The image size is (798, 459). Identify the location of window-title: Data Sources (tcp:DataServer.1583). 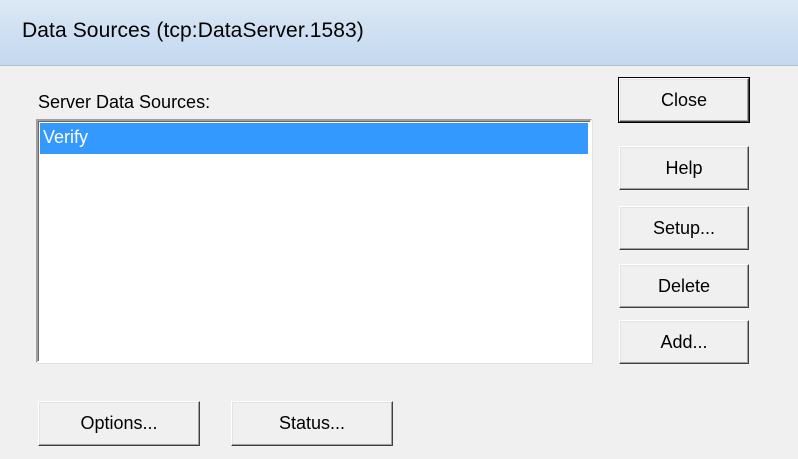
(193, 30).